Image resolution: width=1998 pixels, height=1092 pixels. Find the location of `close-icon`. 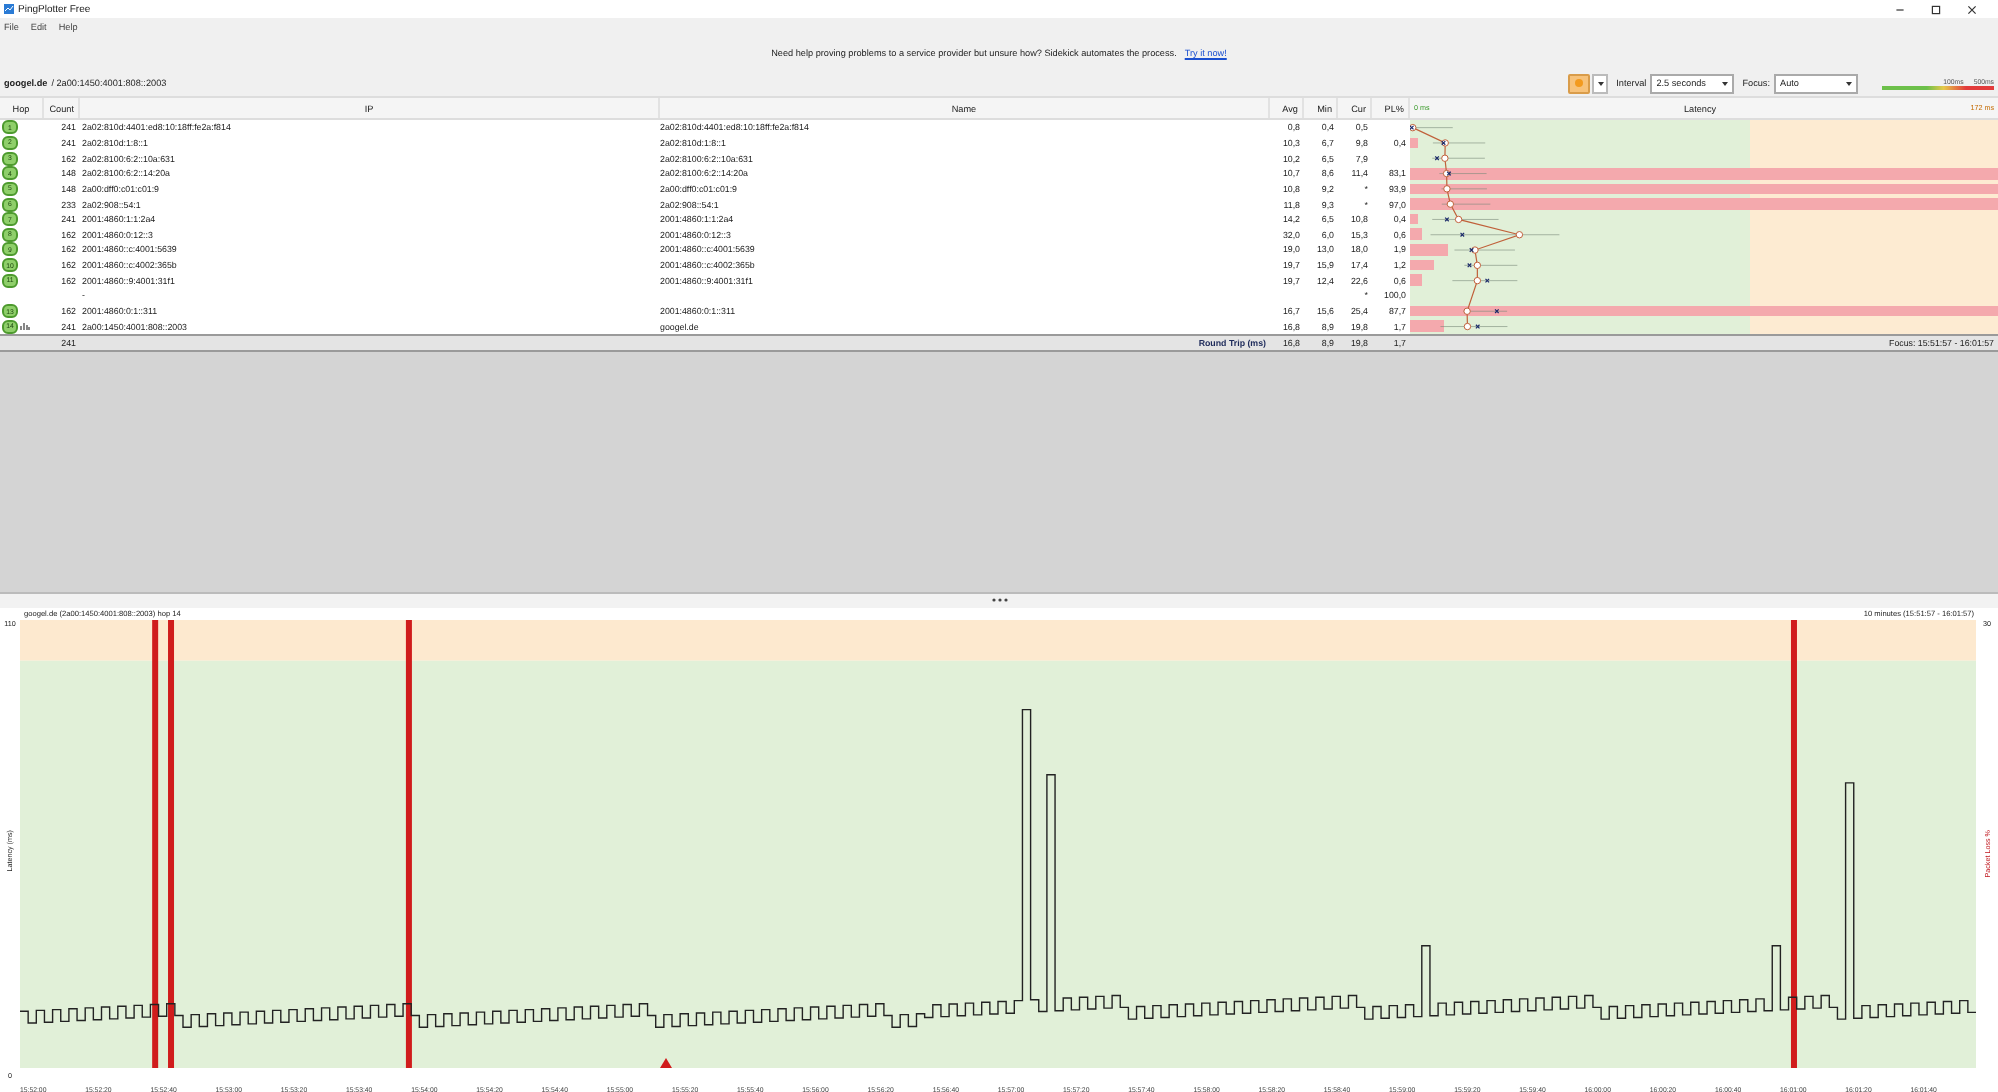

close-icon is located at coordinates (1972, 9).